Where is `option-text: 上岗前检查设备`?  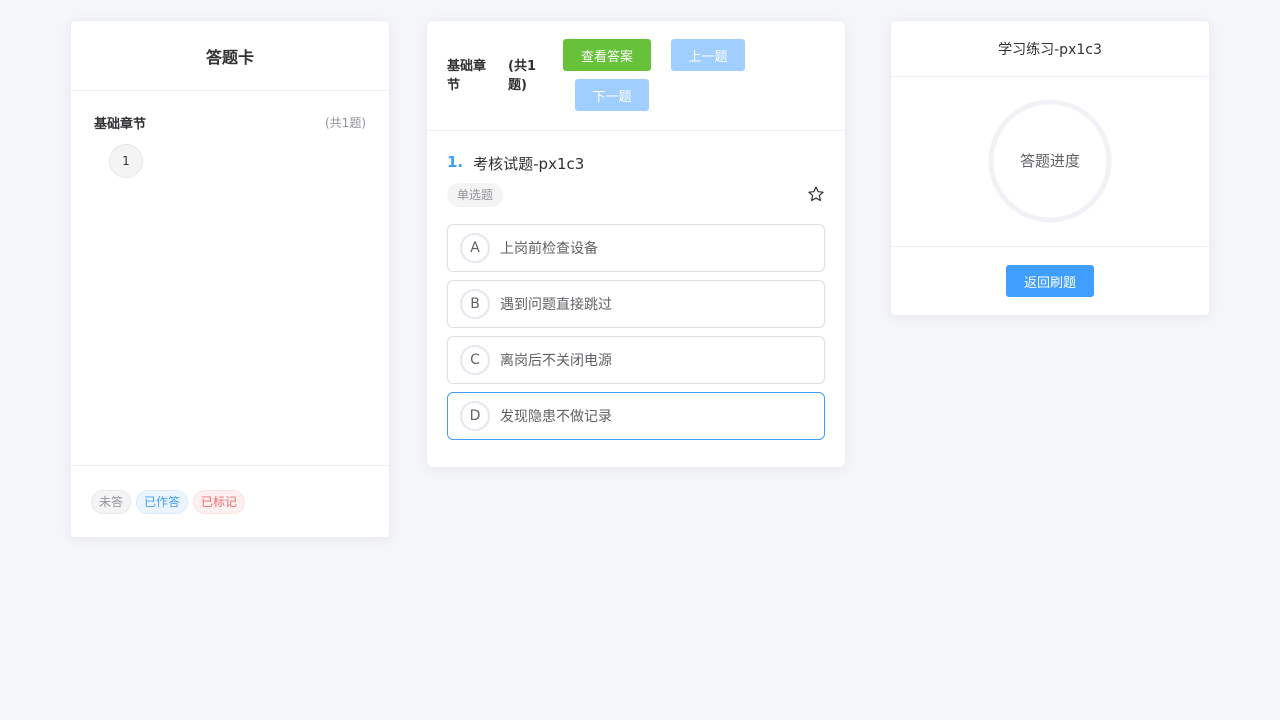 option-text: 上岗前检查设备 is located at coordinates (549, 249).